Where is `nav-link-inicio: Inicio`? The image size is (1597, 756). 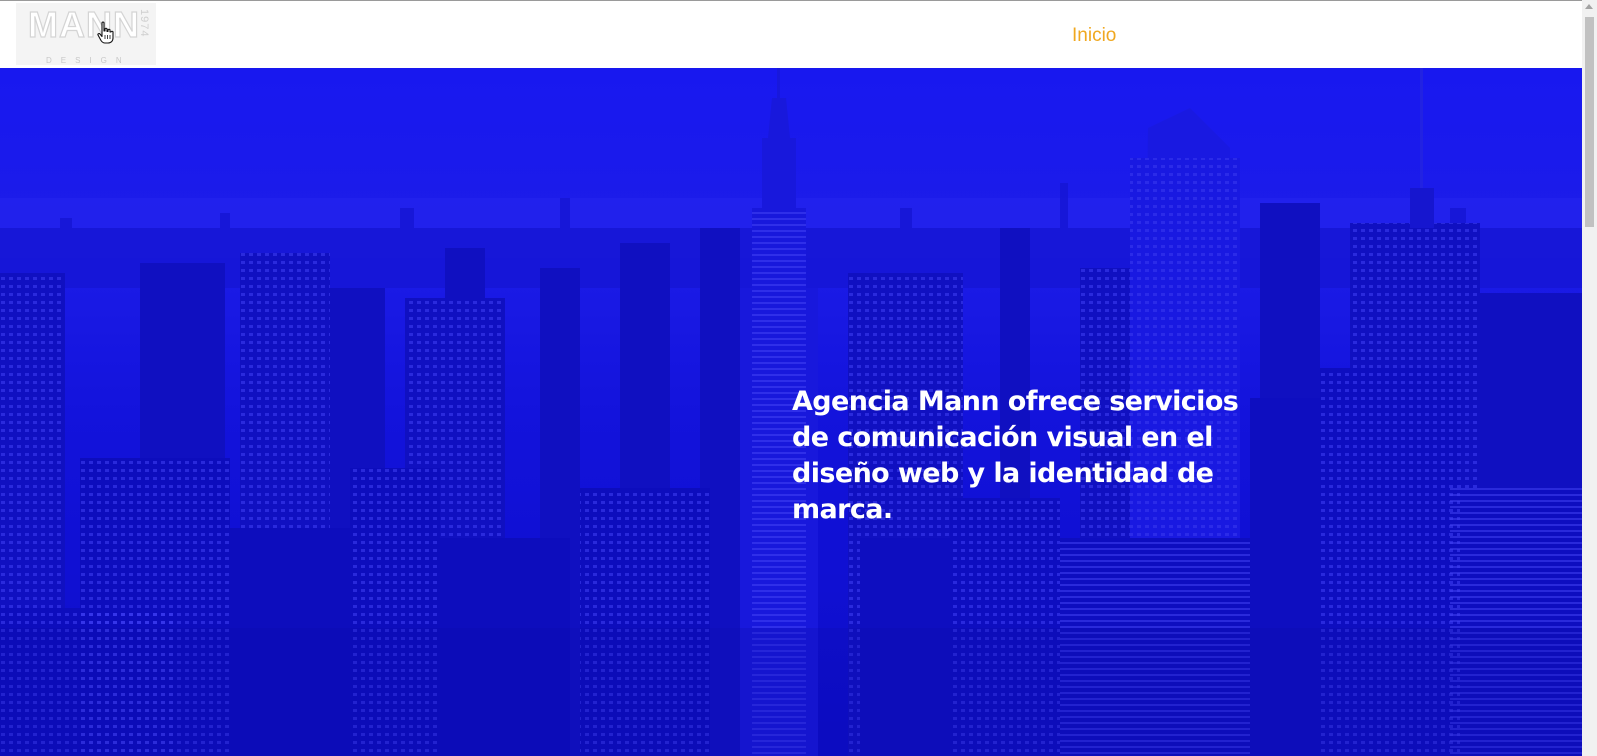 nav-link-inicio: Inicio is located at coordinates (1094, 36).